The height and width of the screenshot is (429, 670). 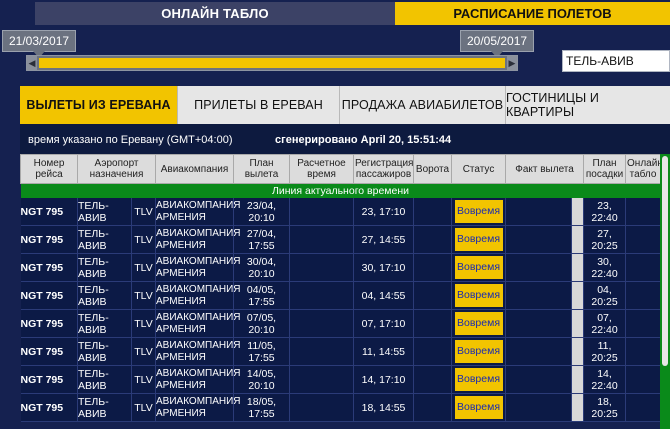 What do you see at coordinates (259, 105) in the screenshot?
I see `tab-arrivals: ПРИЛЕТЫ В ЕРЕВАН` at bounding box center [259, 105].